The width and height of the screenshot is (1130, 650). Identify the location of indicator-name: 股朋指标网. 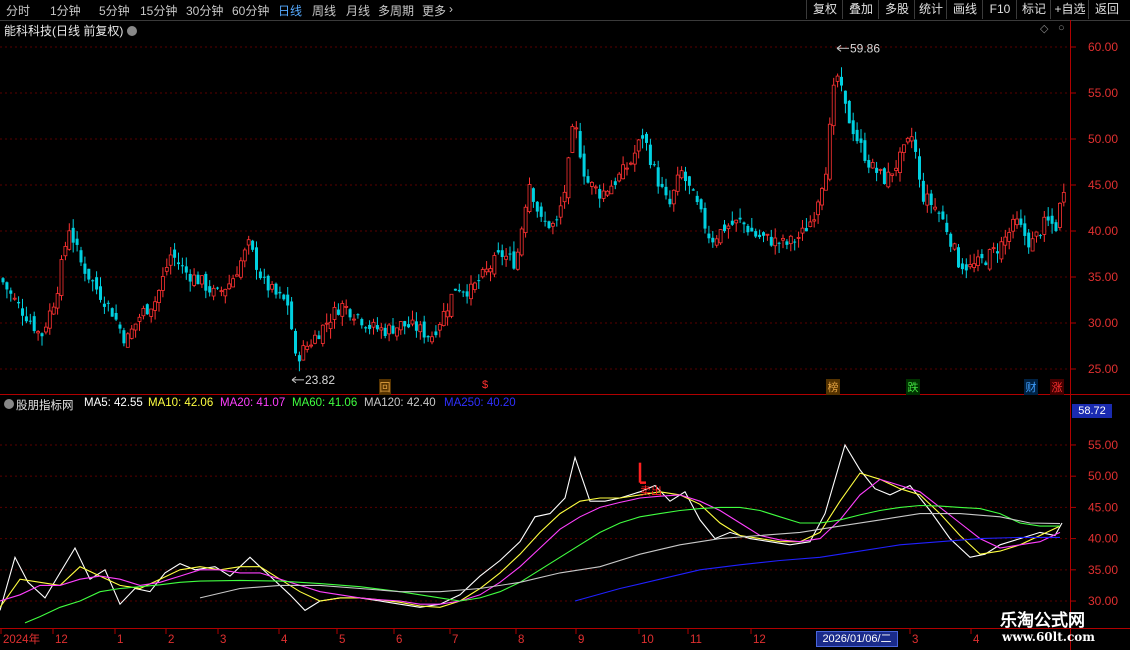
(45, 405).